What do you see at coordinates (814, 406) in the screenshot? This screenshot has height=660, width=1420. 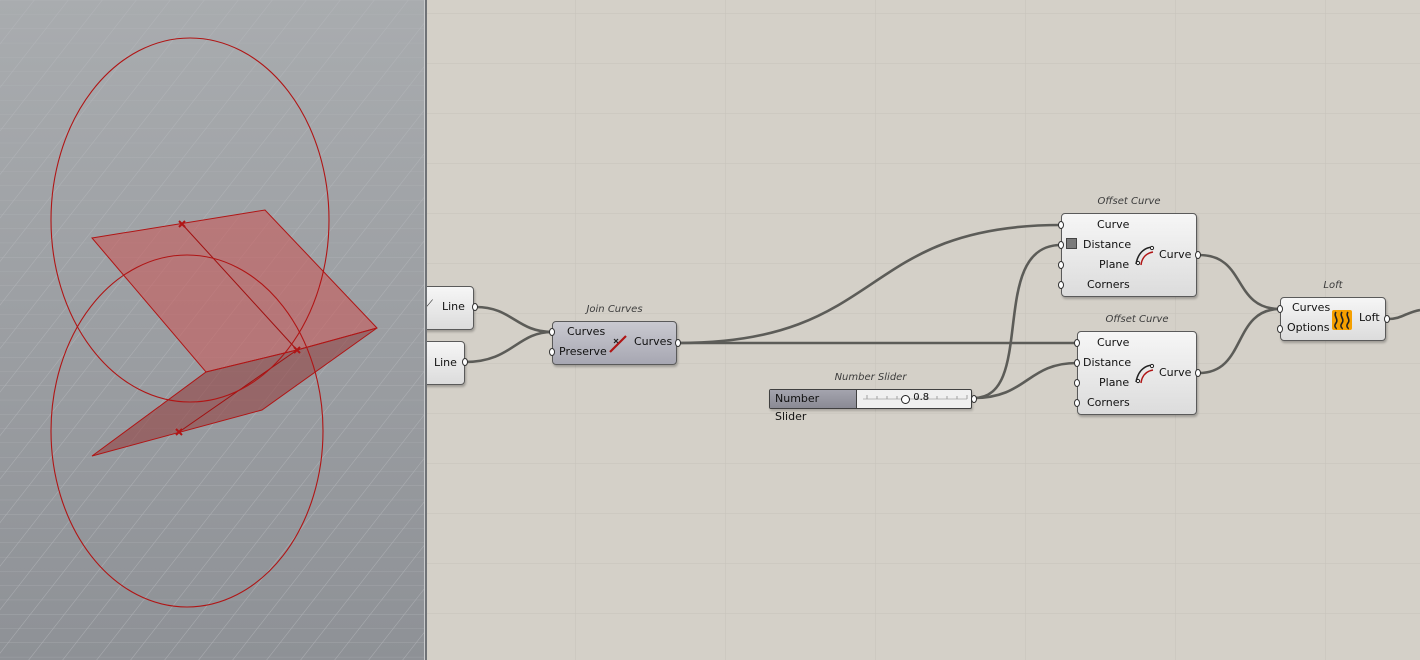 I see `number-slider-label: Number Slider` at bounding box center [814, 406].